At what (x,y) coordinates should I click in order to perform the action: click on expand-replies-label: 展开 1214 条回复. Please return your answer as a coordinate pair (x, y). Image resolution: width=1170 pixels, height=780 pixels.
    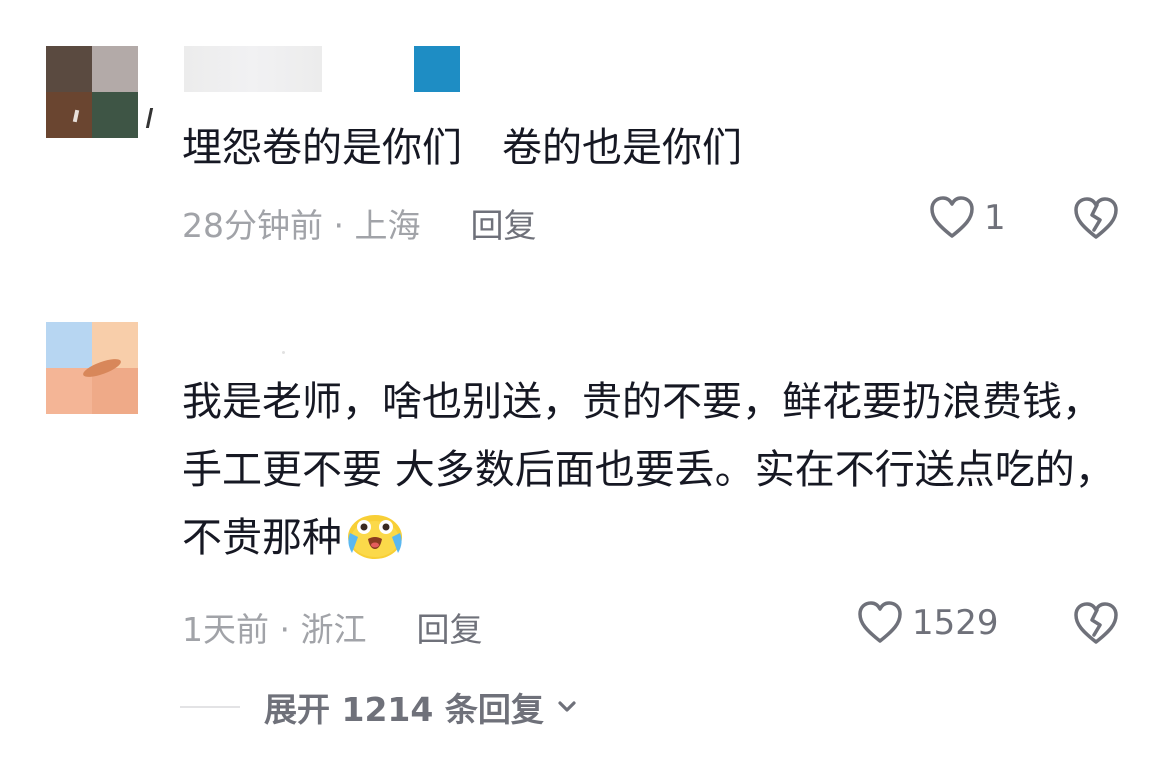
    Looking at the image, I should click on (404, 709).